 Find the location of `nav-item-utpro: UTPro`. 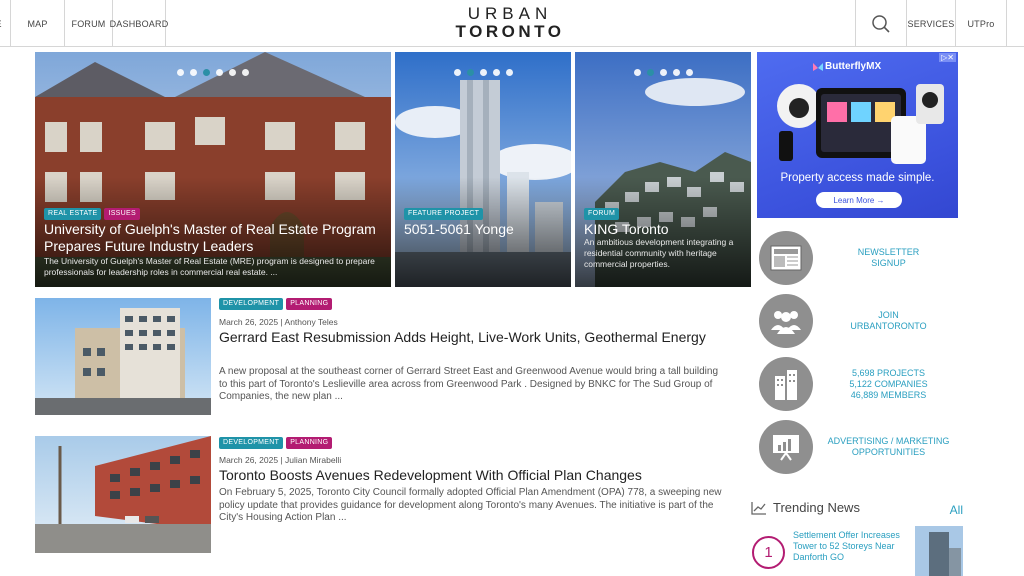

nav-item-utpro: UTPro is located at coordinates (981, 23).